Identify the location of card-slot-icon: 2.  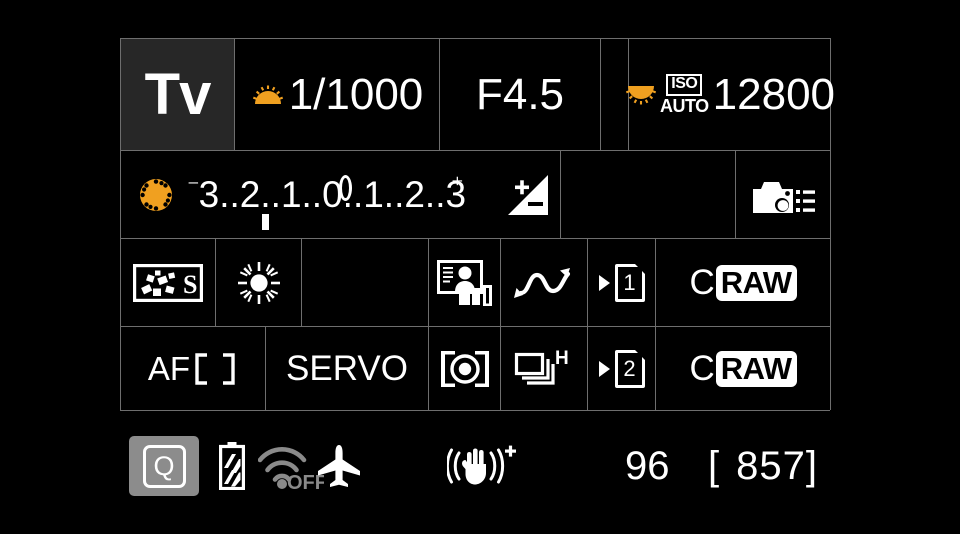
(629, 368).